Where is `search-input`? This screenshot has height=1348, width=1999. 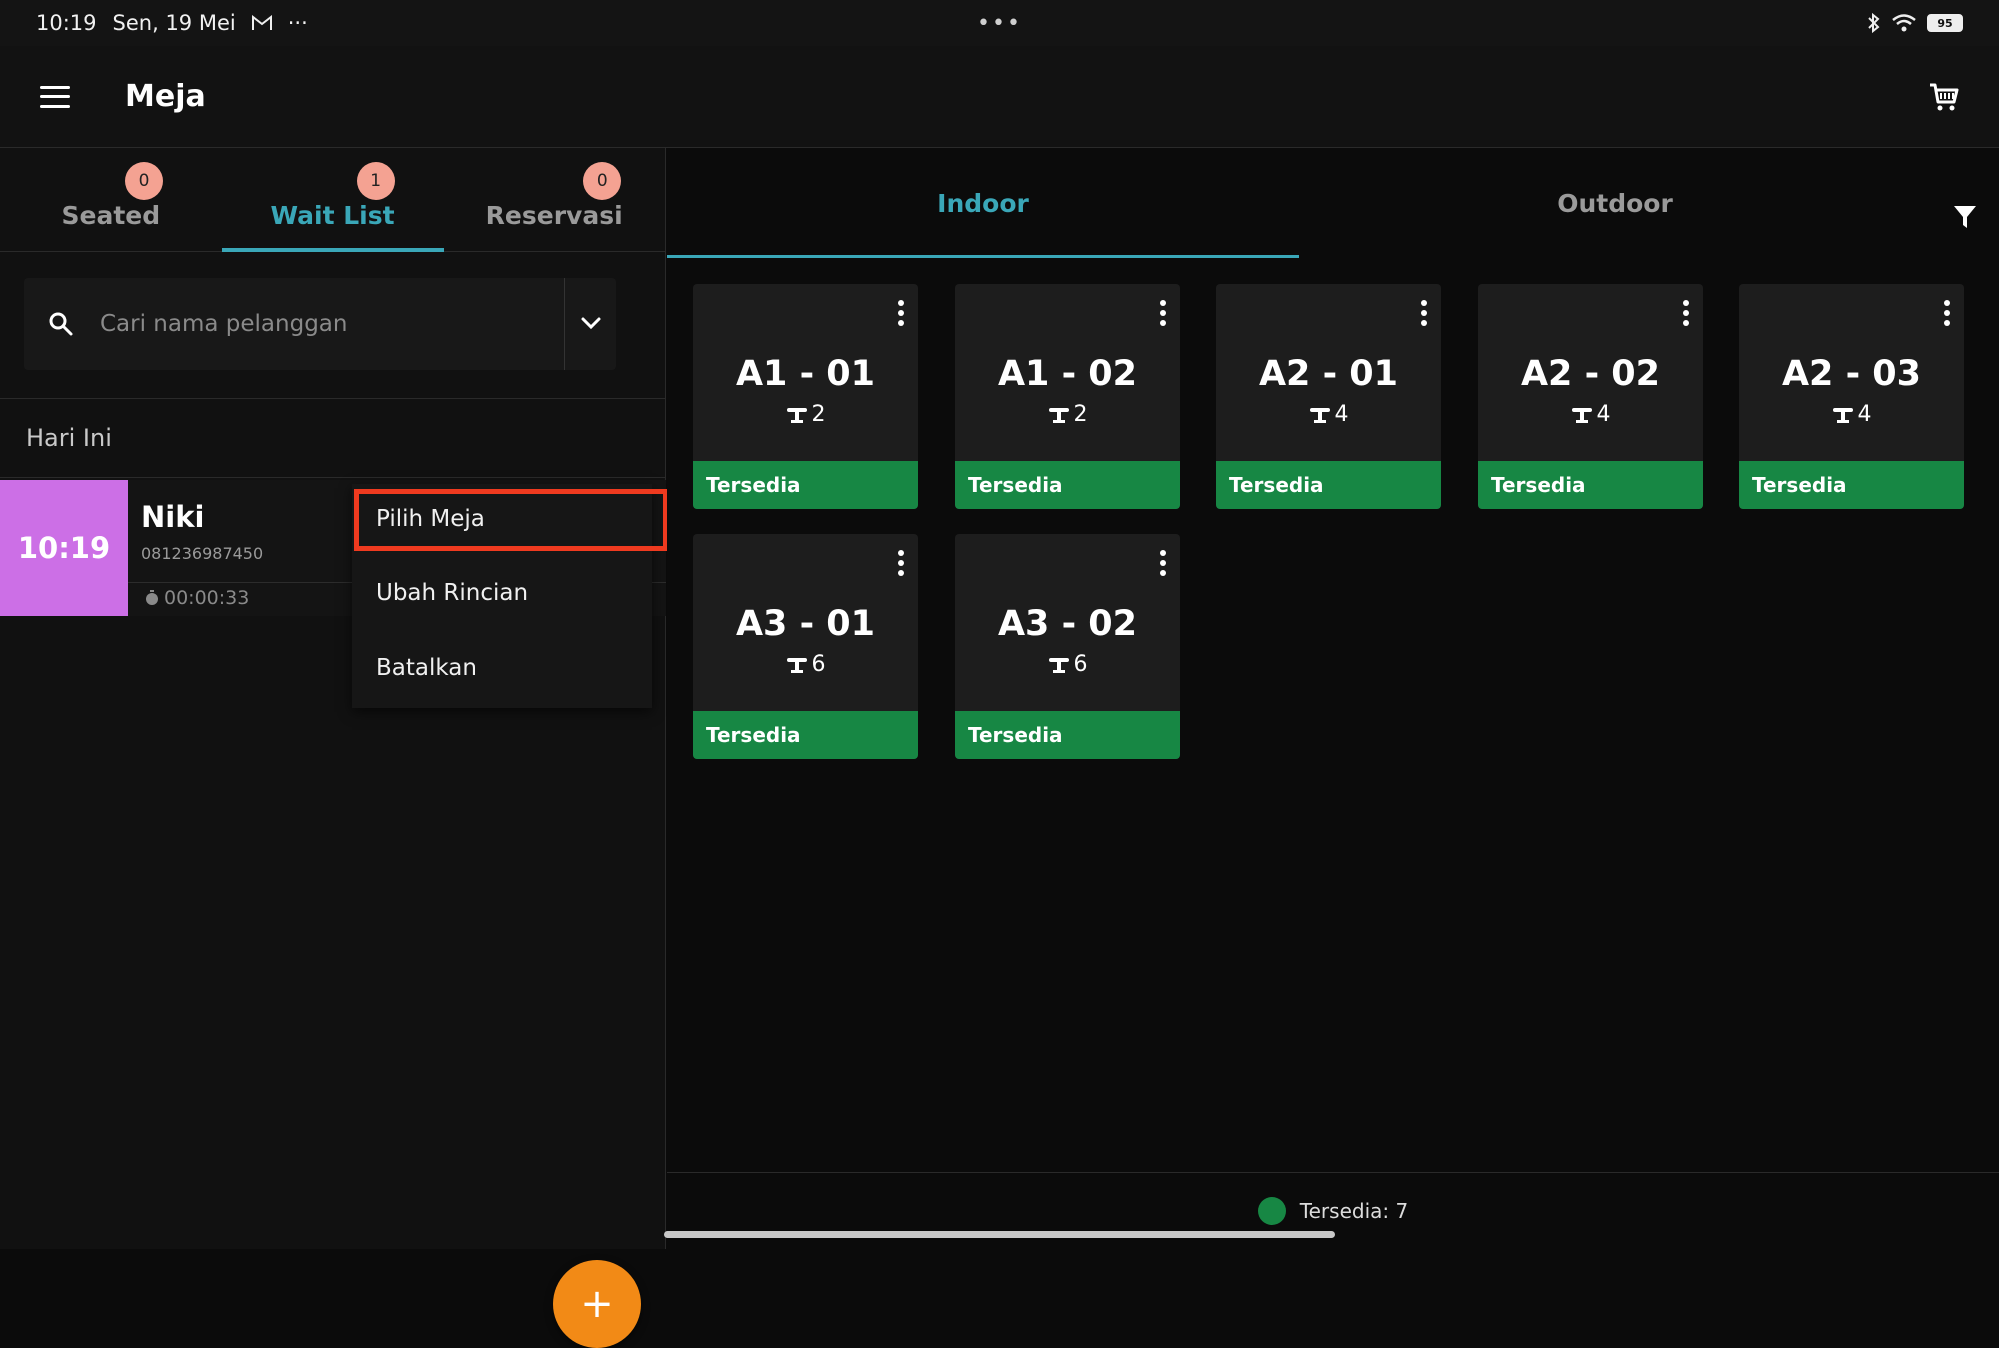 search-input is located at coordinates (320, 324).